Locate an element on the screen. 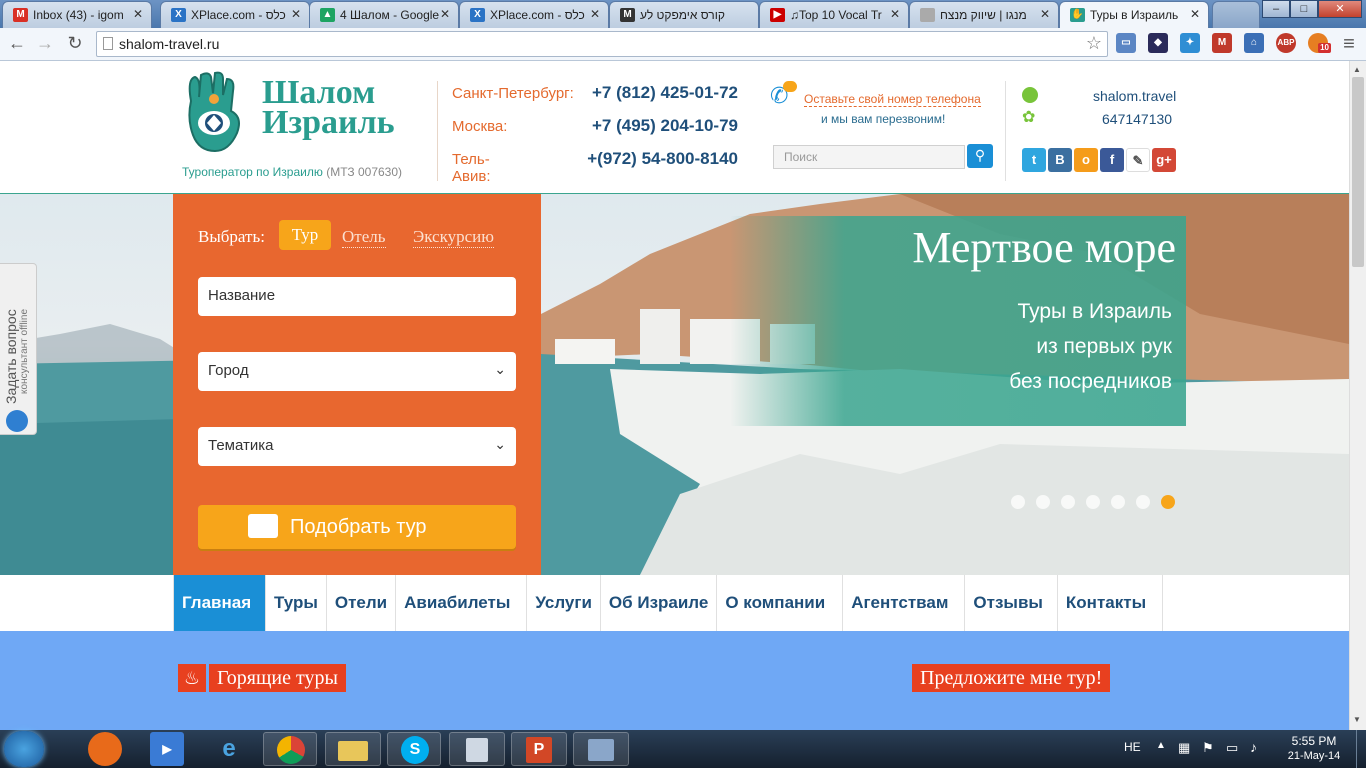  browser-tab: ▶ ♫Top 10 Vocal Tr ✕ is located at coordinates (834, 14).